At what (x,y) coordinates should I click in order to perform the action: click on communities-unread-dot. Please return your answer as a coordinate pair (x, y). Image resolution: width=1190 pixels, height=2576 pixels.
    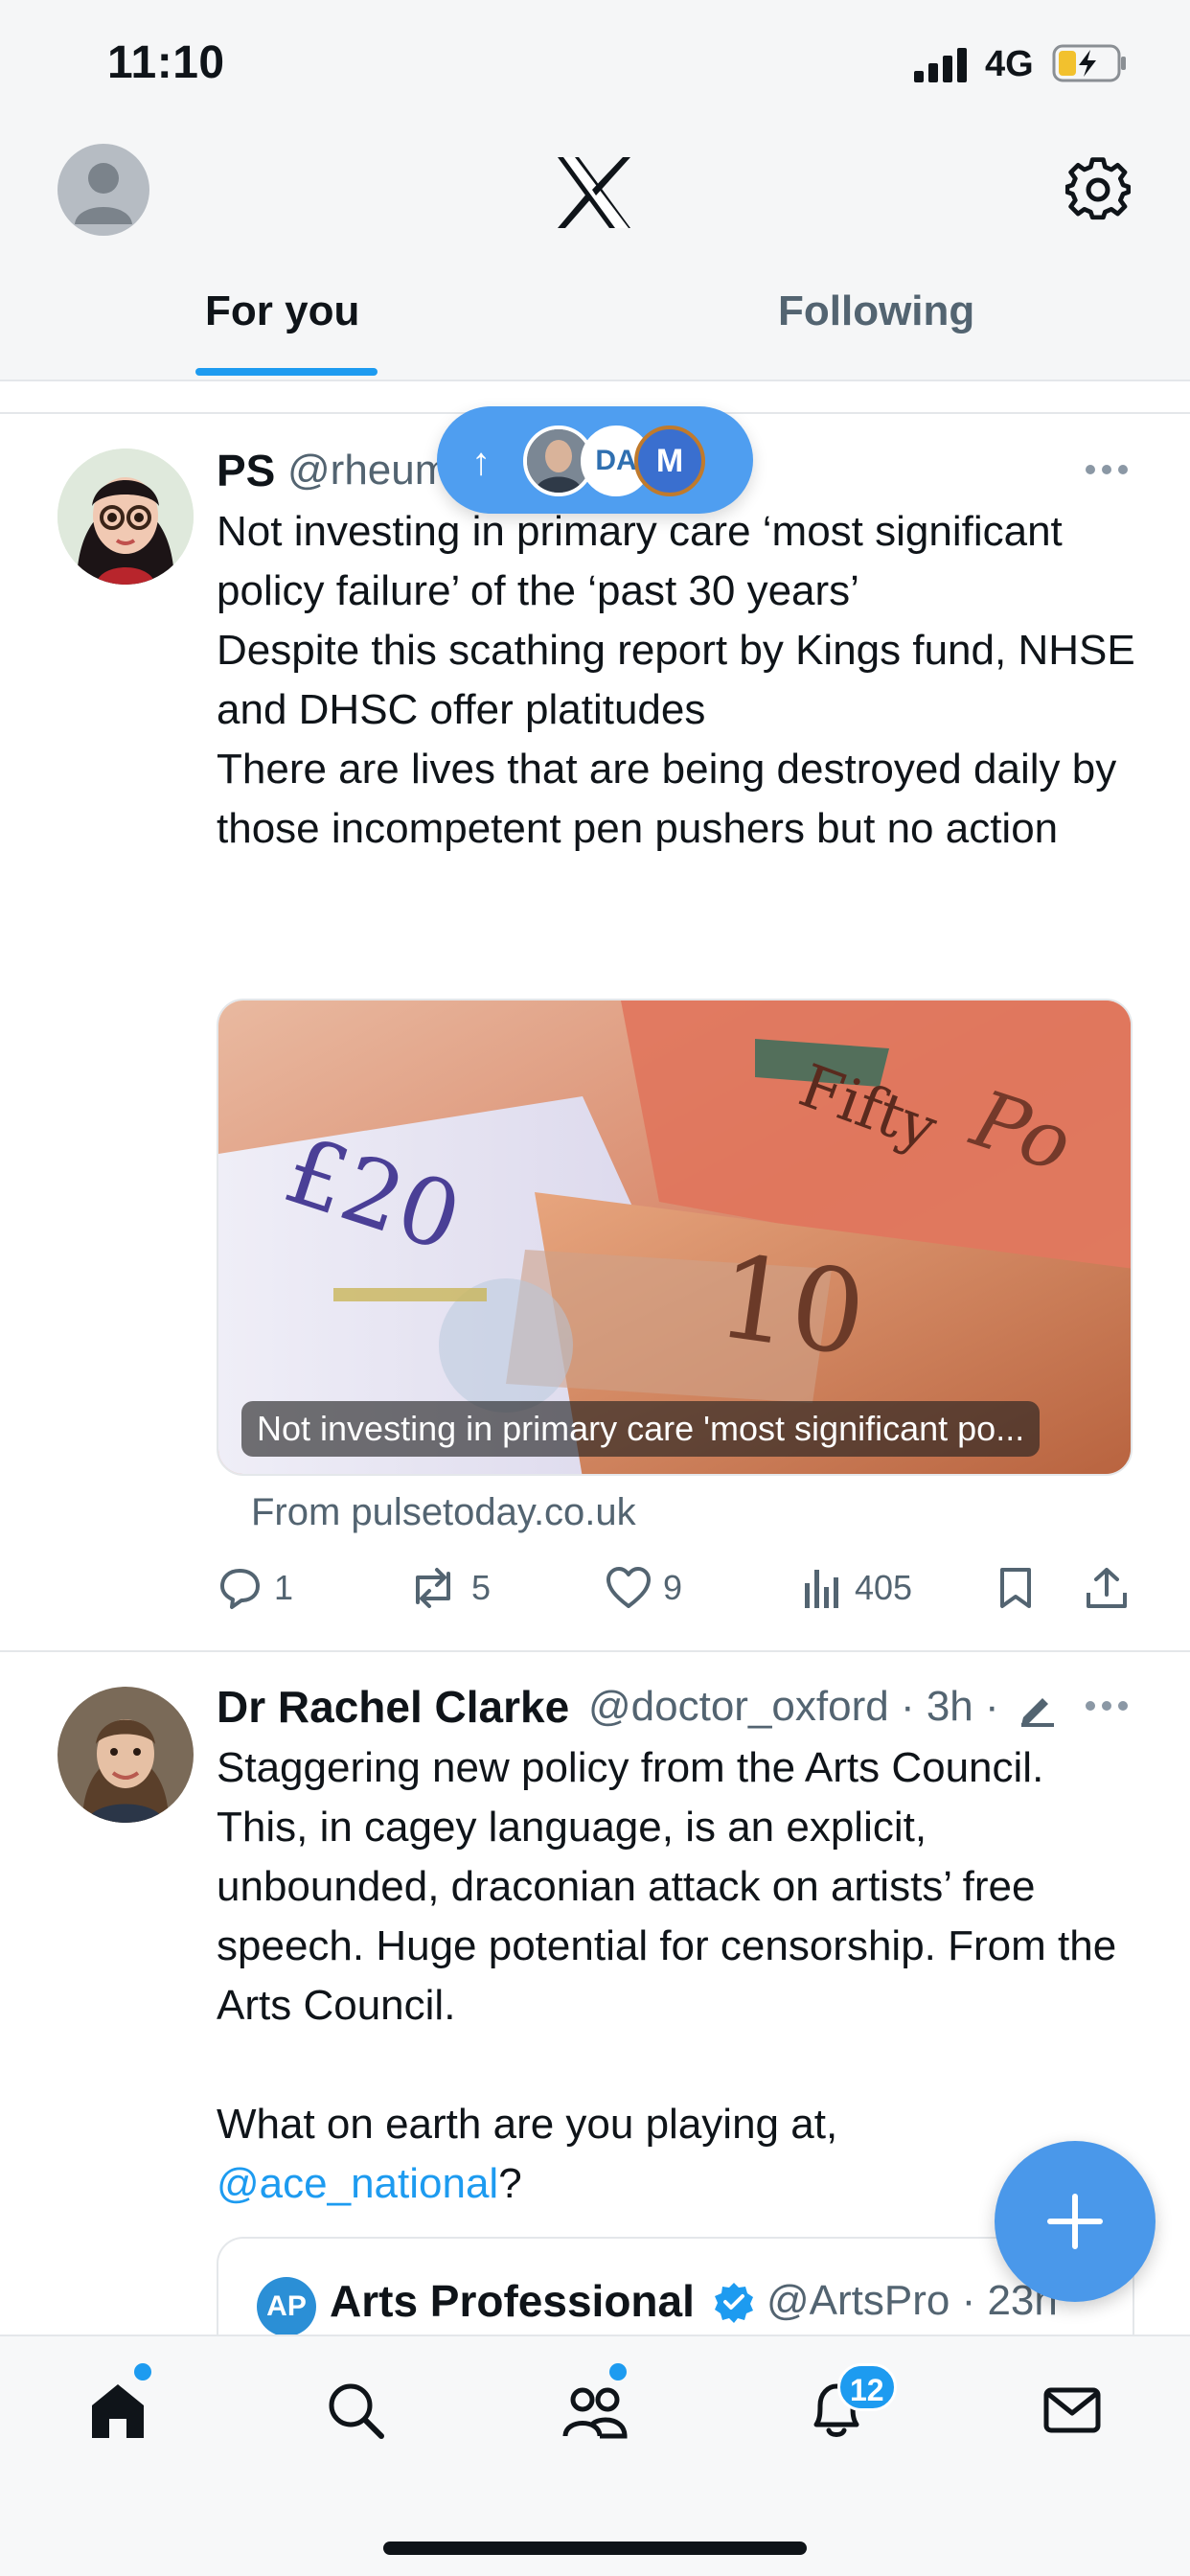
    Looking at the image, I should click on (618, 2371).